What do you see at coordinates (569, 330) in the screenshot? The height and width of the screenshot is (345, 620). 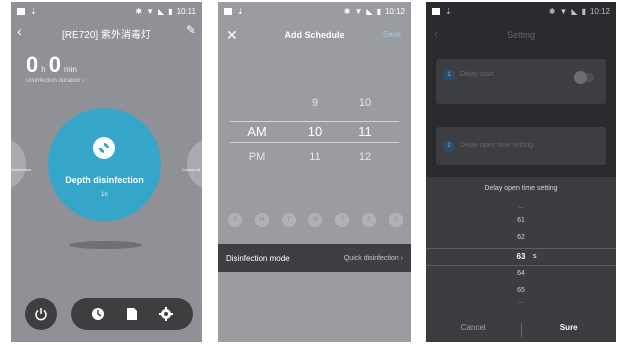 I see `sure-button: Sure` at bounding box center [569, 330].